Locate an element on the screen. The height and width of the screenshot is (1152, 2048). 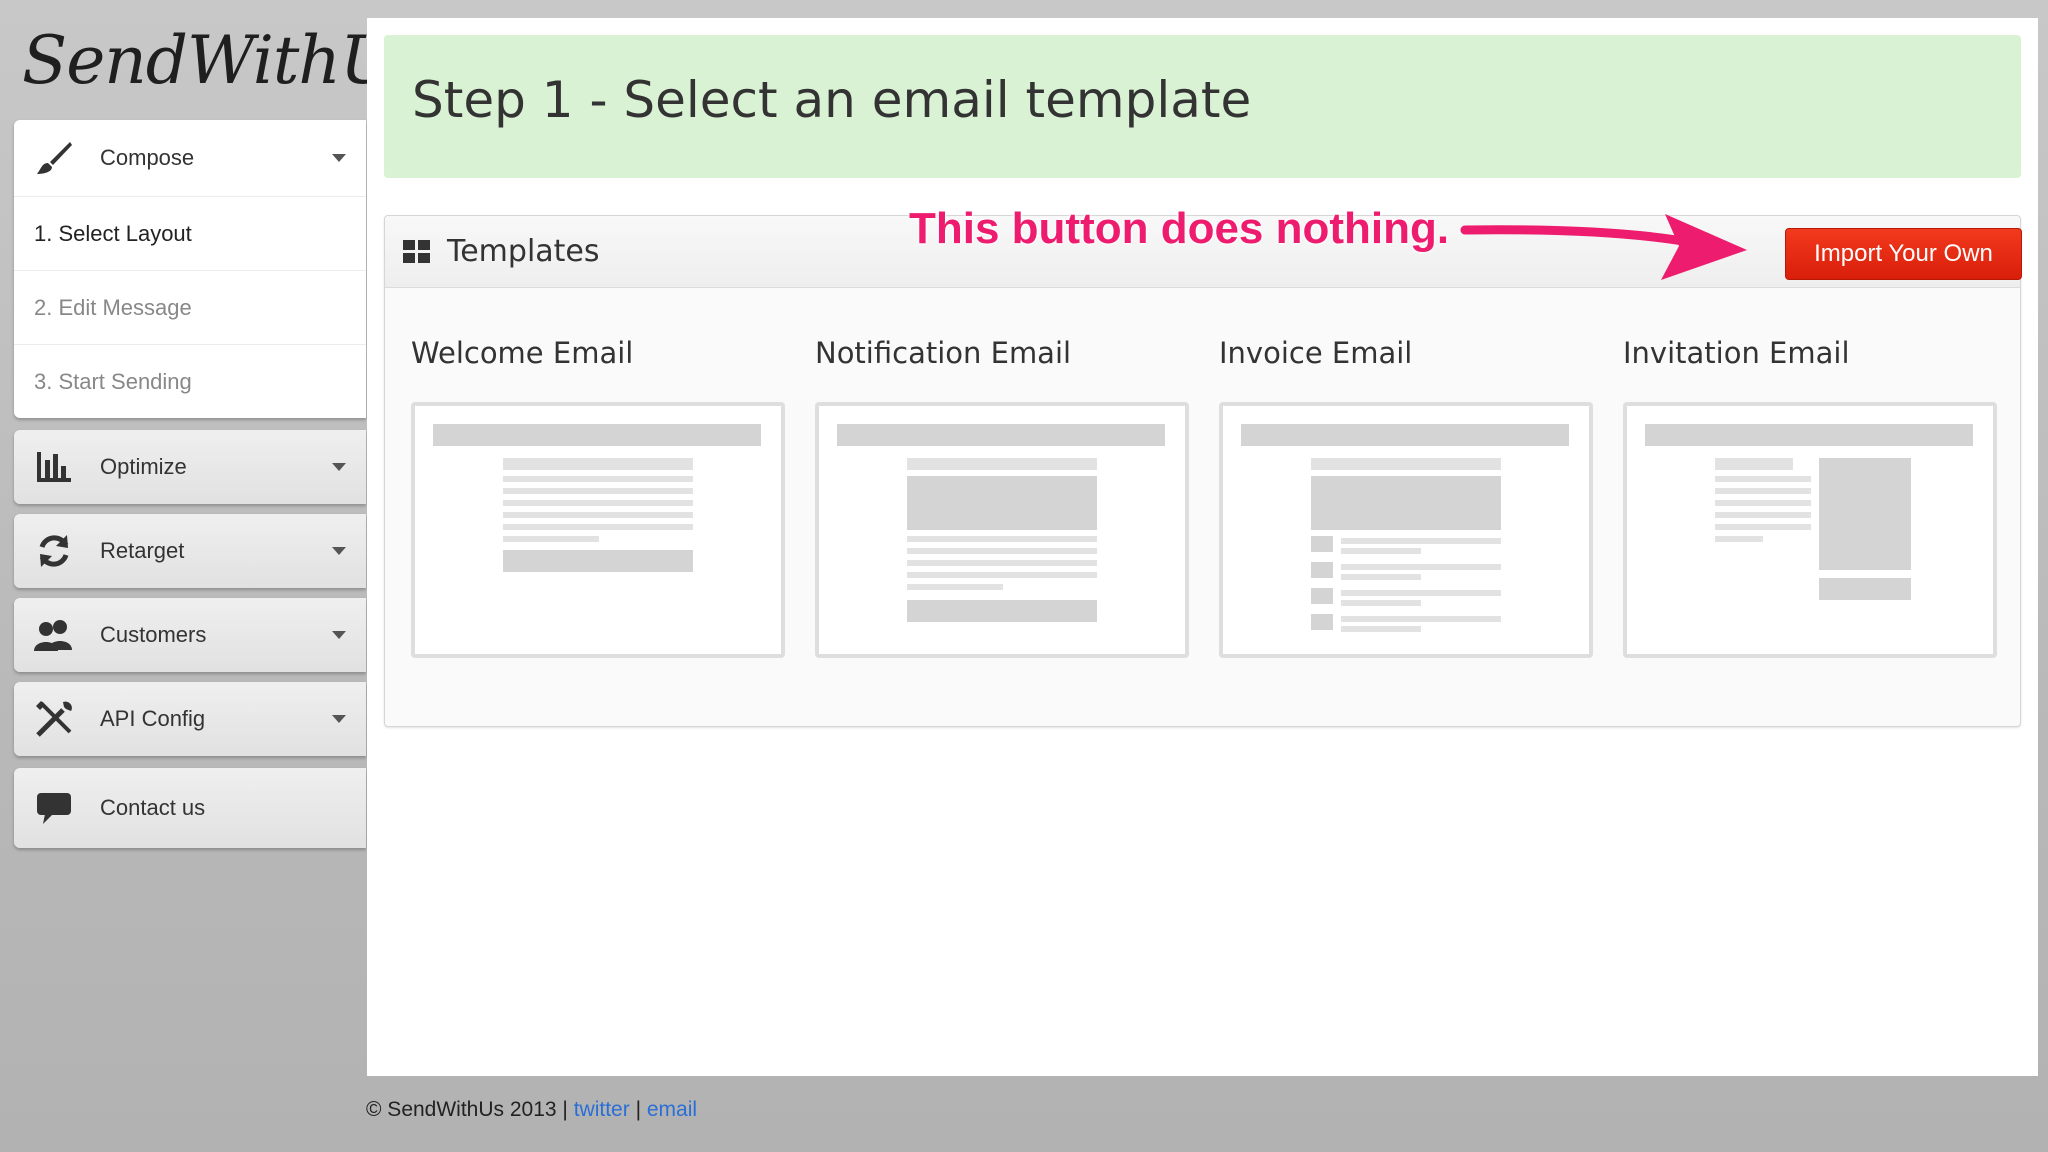
sidebar-step-edit-message: 2. Edit Message is located at coordinates (190, 307).